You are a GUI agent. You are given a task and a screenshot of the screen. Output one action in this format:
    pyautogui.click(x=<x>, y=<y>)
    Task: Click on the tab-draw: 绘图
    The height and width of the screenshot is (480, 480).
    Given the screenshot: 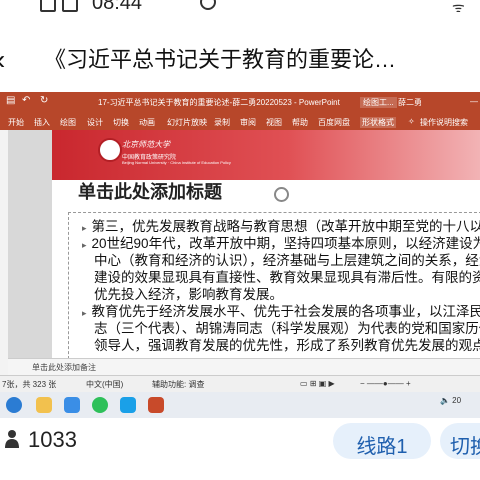 What is the action you would take?
    pyautogui.click(x=68, y=122)
    